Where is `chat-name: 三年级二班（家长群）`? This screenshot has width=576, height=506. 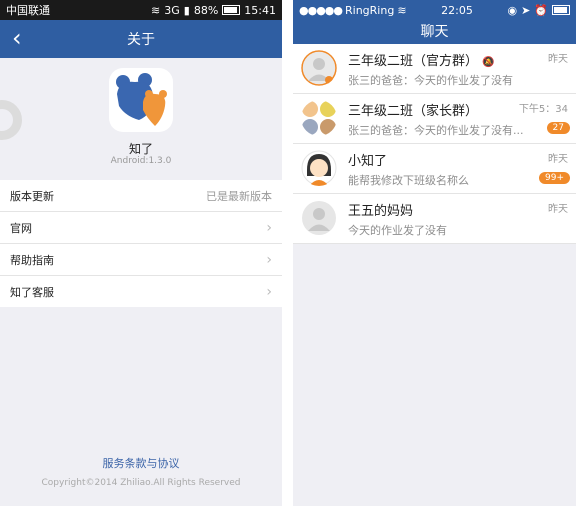
chat-name: 三年级二班（家长群） is located at coordinates (413, 111).